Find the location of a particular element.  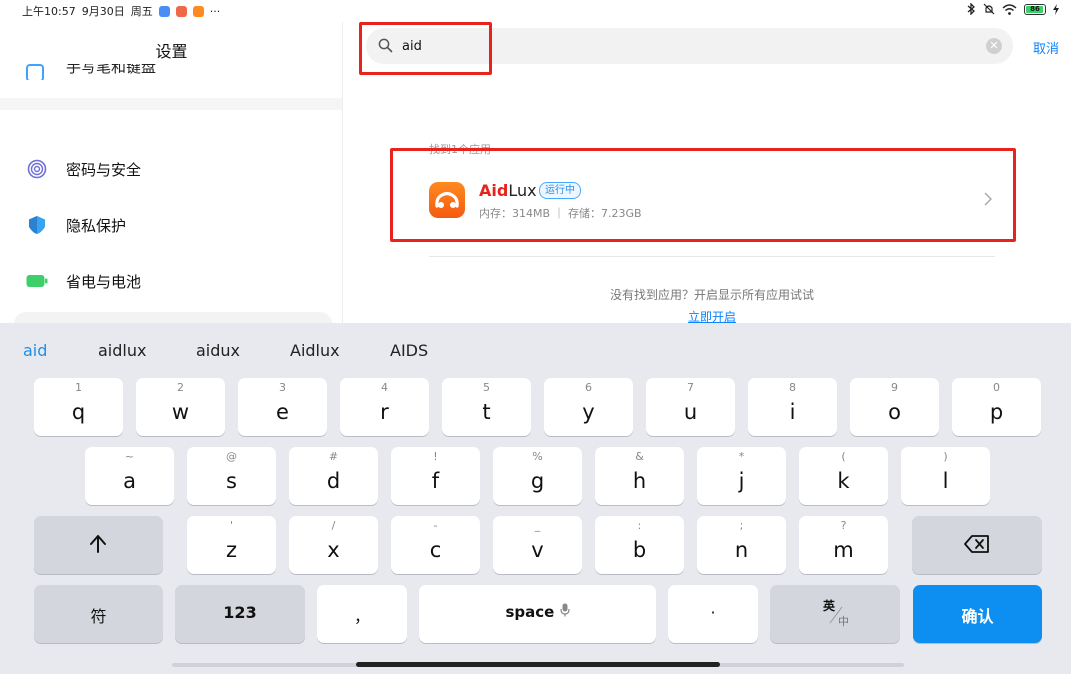

key-a: ~ a is located at coordinates (129, 476).